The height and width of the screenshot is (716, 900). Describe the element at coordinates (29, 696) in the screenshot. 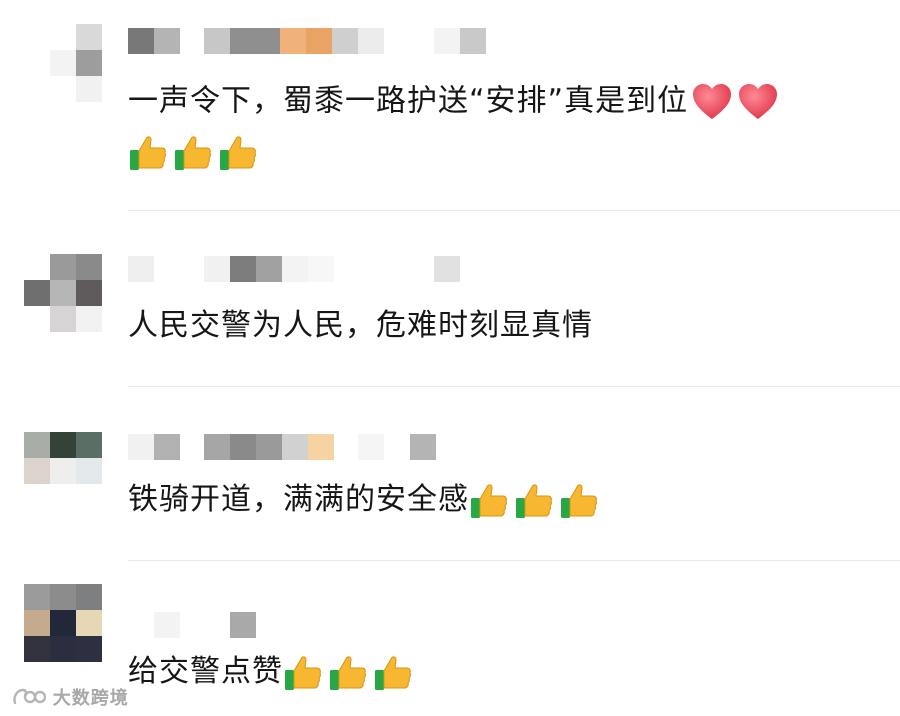

I see `brand-logo-icon` at that location.